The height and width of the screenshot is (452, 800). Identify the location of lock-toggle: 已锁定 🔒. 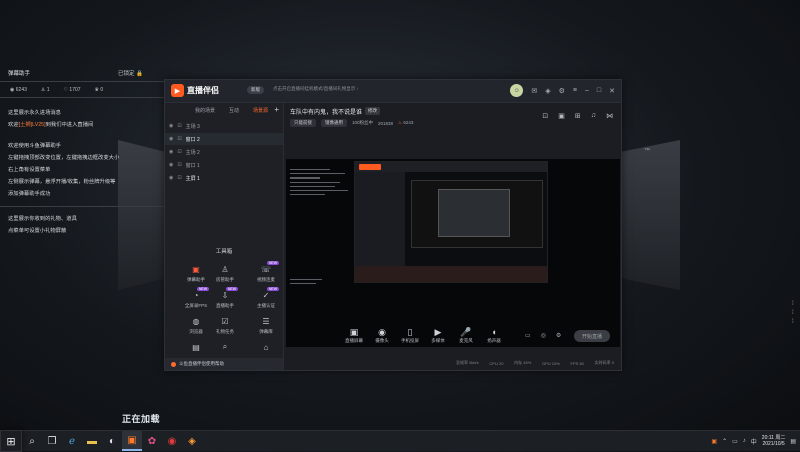
(130, 73).